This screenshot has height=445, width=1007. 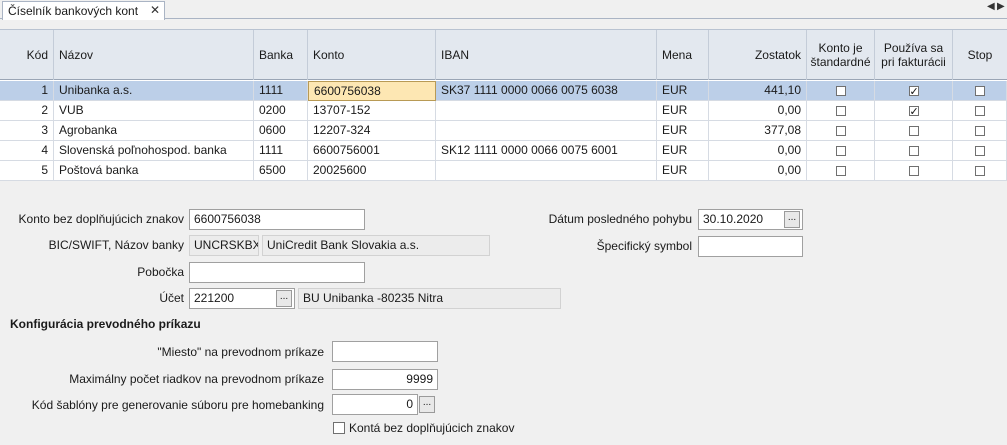 What do you see at coordinates (27, 131) in the screenshot?
I see `cell-kod: 3` at bounding box center [27, 131].